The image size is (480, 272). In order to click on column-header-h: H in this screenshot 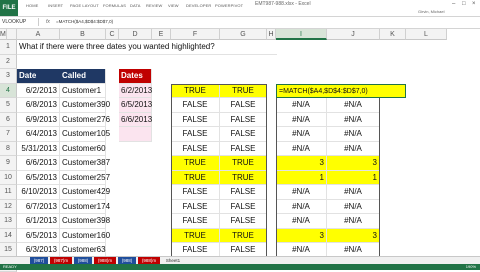, I will do `click(271, 34)`.